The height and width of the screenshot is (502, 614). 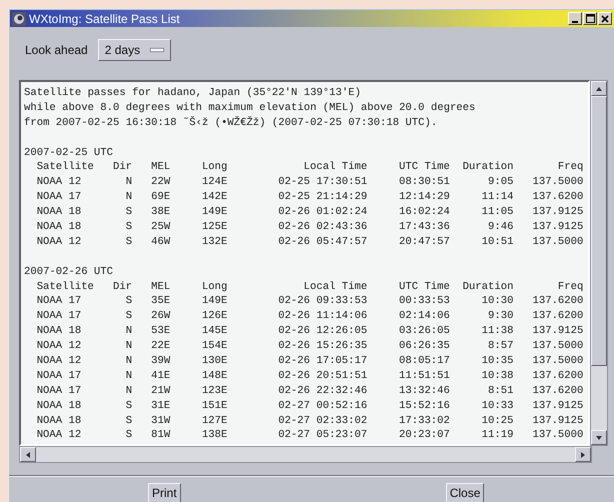 What do you see at coordinates (501, 227) in the screenshot?
I see `table-cell: 9:46` at bounding box center [501, 227].